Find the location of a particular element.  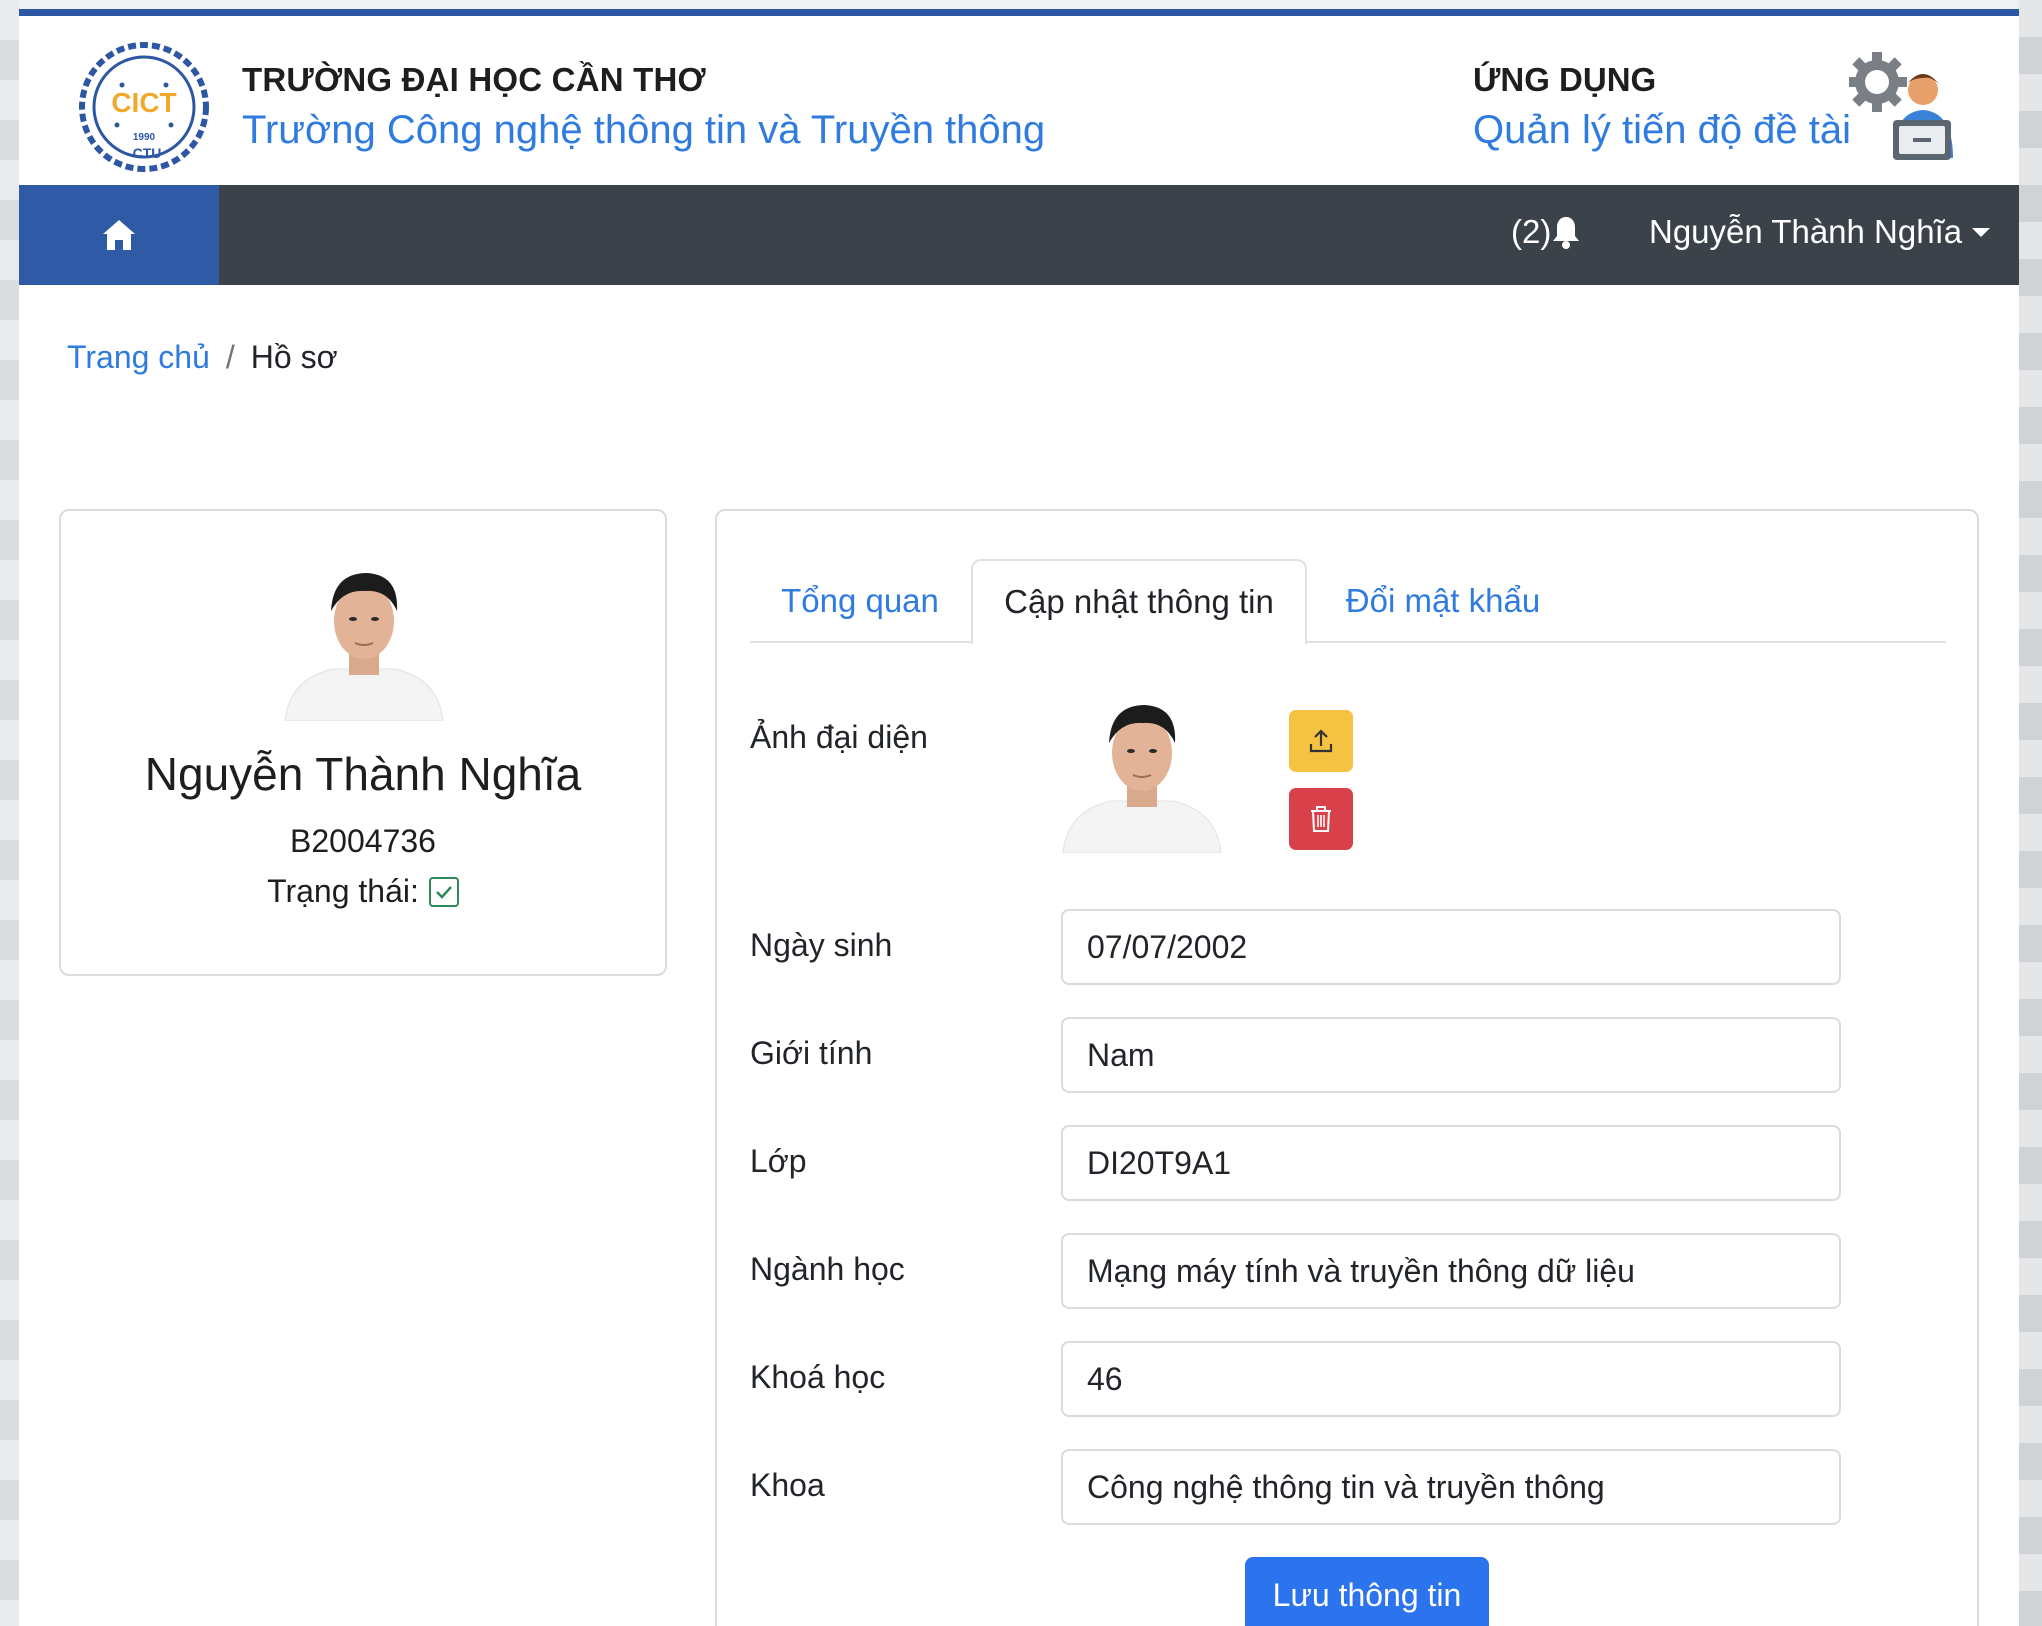

user-menu-dropdown: Nguyễn Thành Nghĩa is located at coordinates (1820, 232).